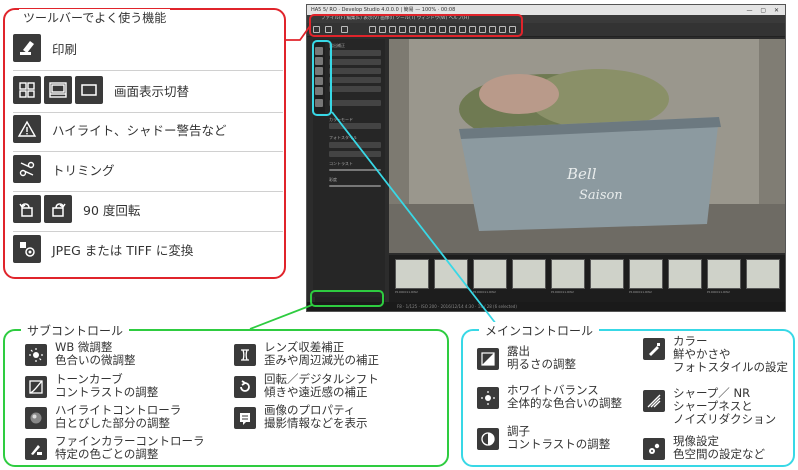 The width and height of the screenshot is (798, 470). What do you see at coordinates (355, 186) in the screenshot?
I see `saturation-slider` at bounding box center [355, 186].